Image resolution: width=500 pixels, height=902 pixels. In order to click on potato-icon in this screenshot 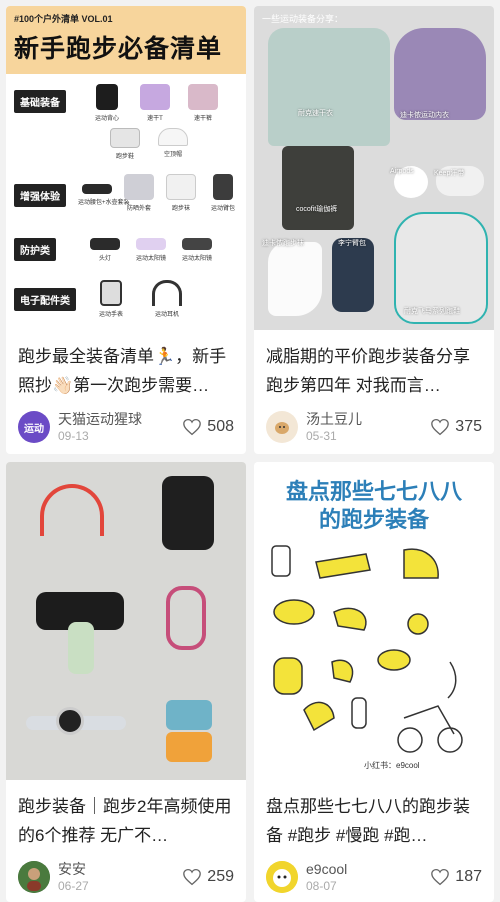, I will do `click(282, 428)`.